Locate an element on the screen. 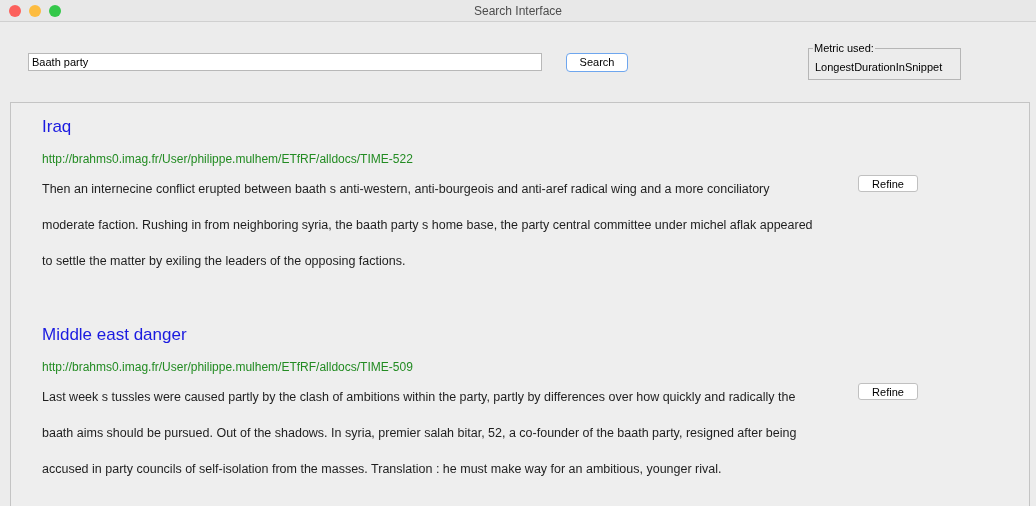 The height and width of the screenshot is (506, 1036). metric-value: LongestDurationInSnippet is located at coordinates (879, 67).